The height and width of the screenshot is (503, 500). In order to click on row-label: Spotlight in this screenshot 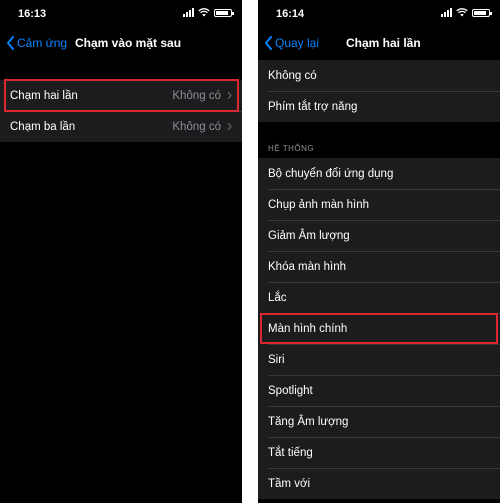, I will do `click(290, 390)`.